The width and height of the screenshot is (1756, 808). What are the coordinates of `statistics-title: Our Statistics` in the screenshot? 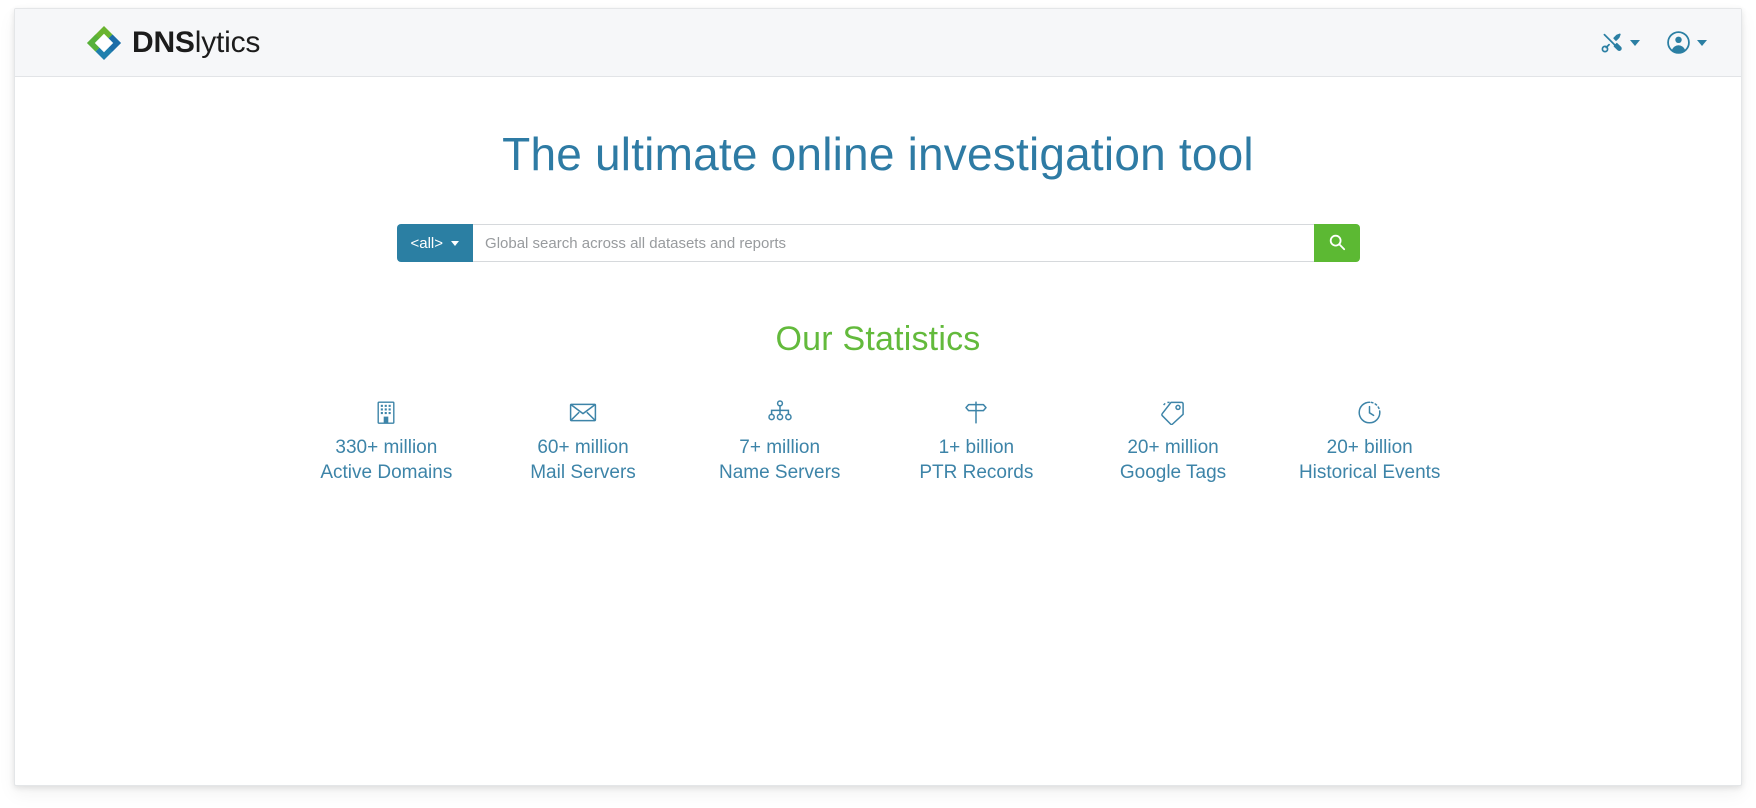 It's located at (878, 339).